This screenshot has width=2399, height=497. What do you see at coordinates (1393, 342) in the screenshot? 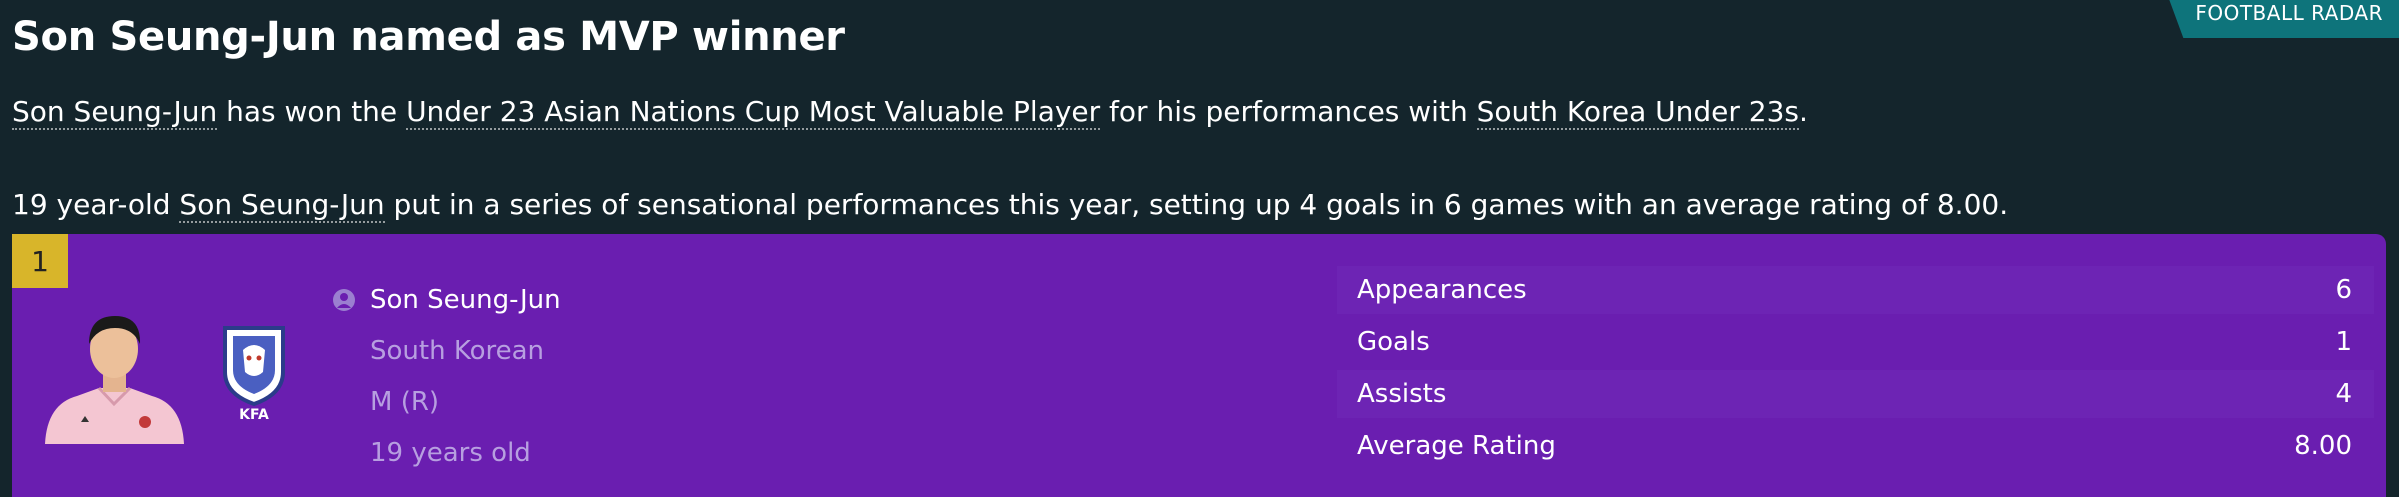
I see `stat-label: Goals` at bounding box center [1393, 342].